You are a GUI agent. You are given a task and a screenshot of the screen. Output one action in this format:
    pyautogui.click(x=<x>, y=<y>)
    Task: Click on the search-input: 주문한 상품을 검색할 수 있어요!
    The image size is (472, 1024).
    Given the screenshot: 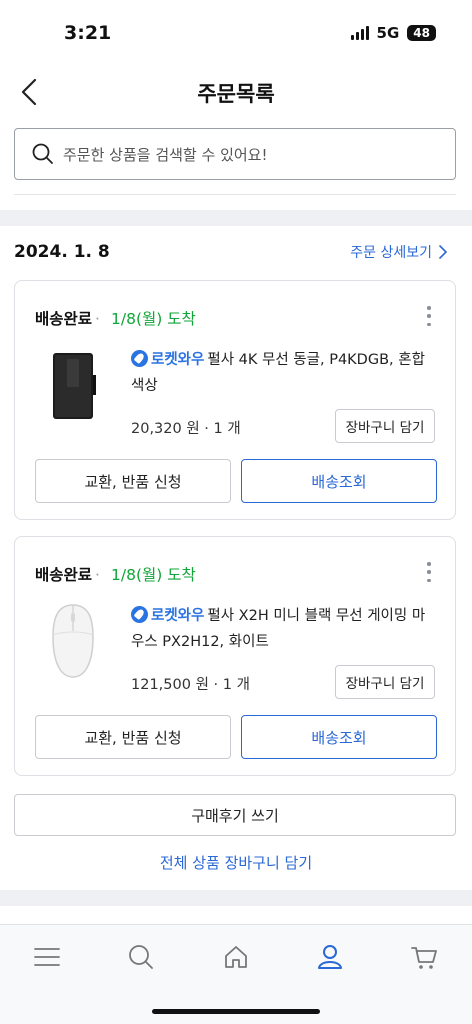 What is the action you would take?
    pyautogui.click(x=235, y=154)
    